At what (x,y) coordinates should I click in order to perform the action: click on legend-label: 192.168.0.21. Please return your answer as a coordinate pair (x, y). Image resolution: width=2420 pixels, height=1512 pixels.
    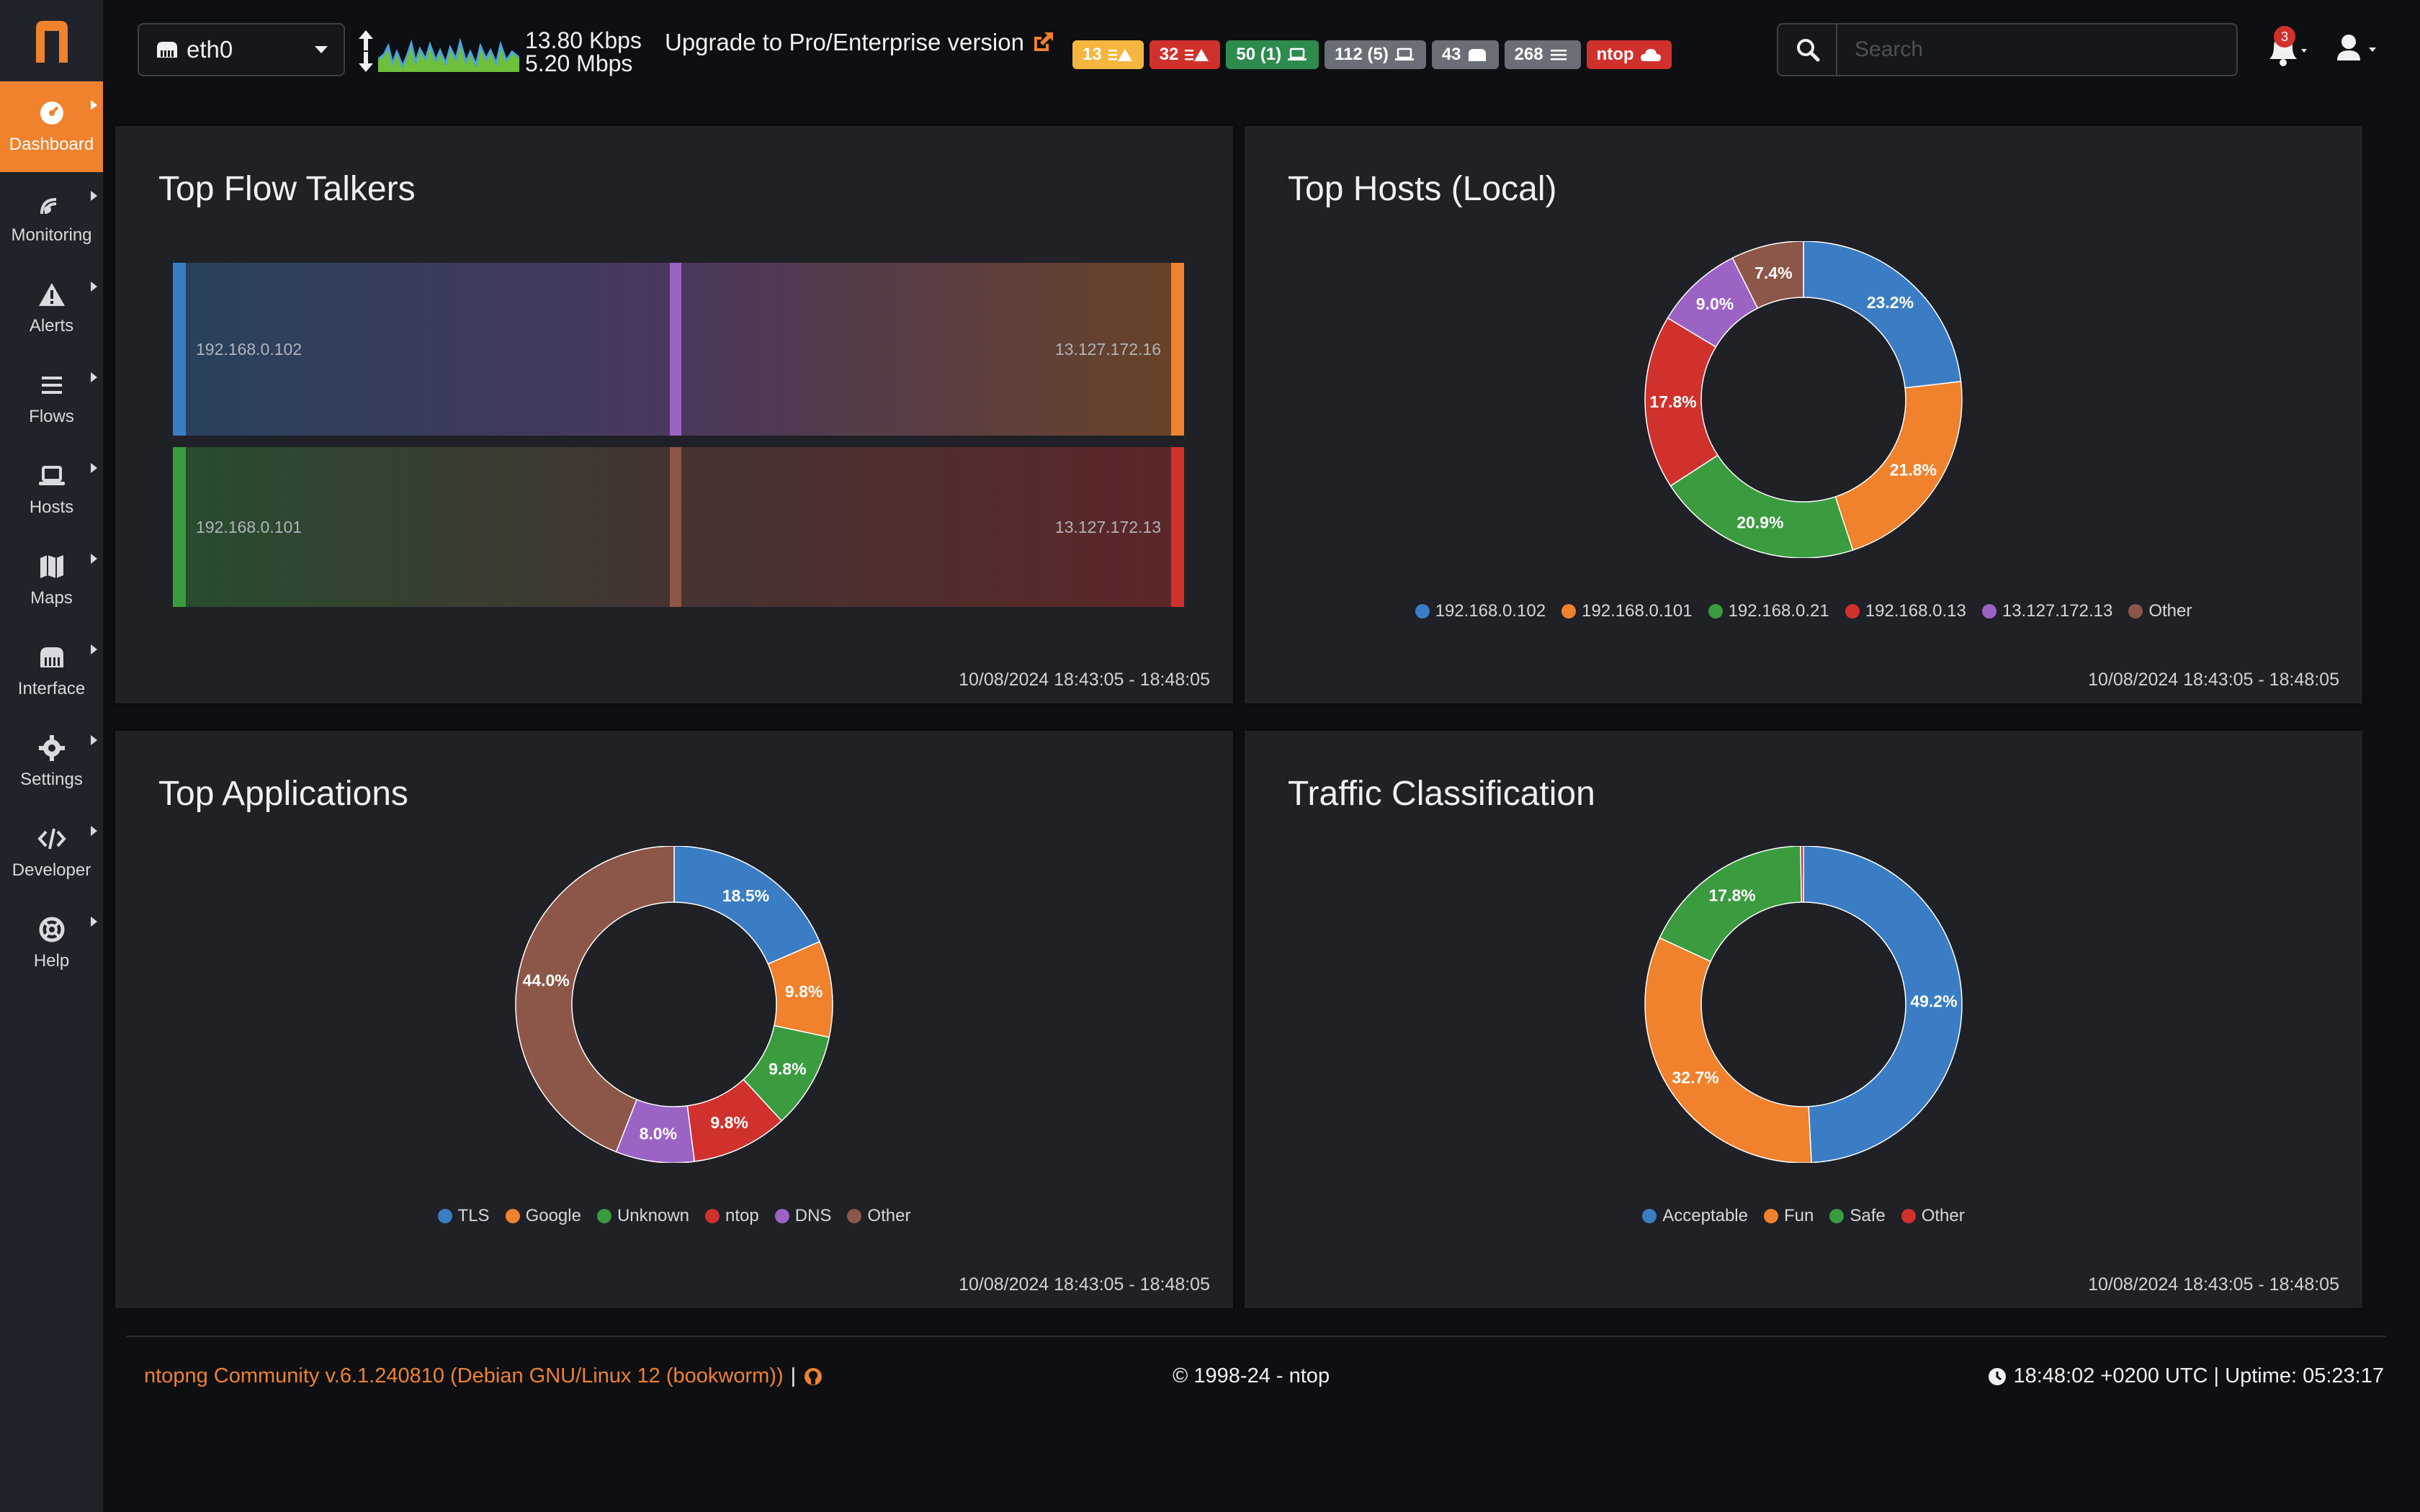
    Looking at the image, I should click on (1779, 611).